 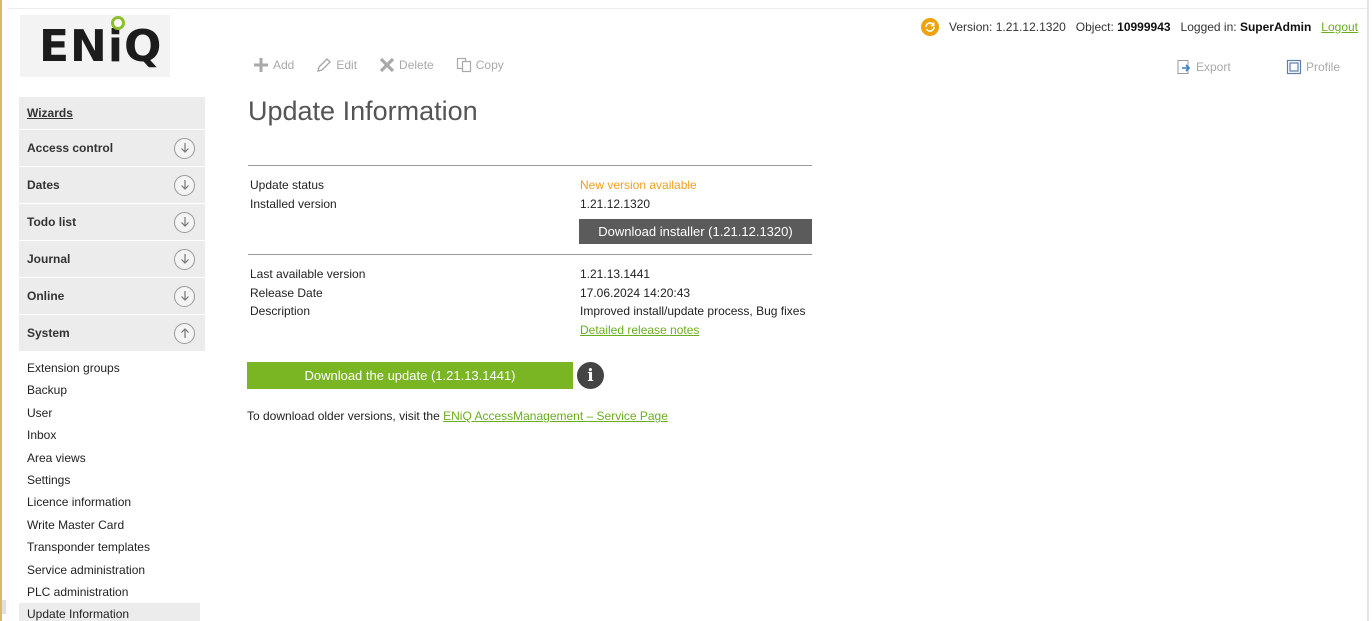 I want to click on sidebar-group-todo-list: Todo list, so click(x=112, y=221).